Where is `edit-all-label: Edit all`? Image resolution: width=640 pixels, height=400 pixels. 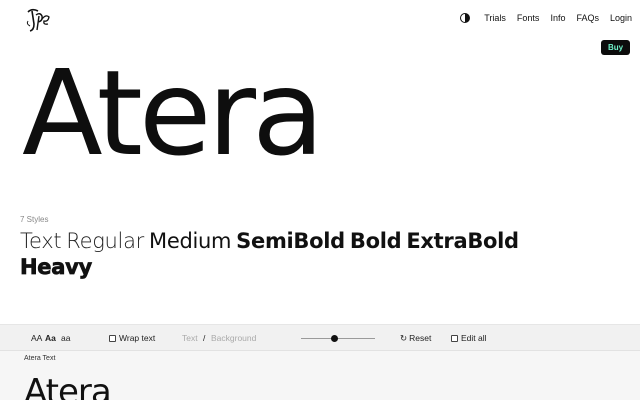 edit-all-label: Edit all is located at coordinates (474, 338).